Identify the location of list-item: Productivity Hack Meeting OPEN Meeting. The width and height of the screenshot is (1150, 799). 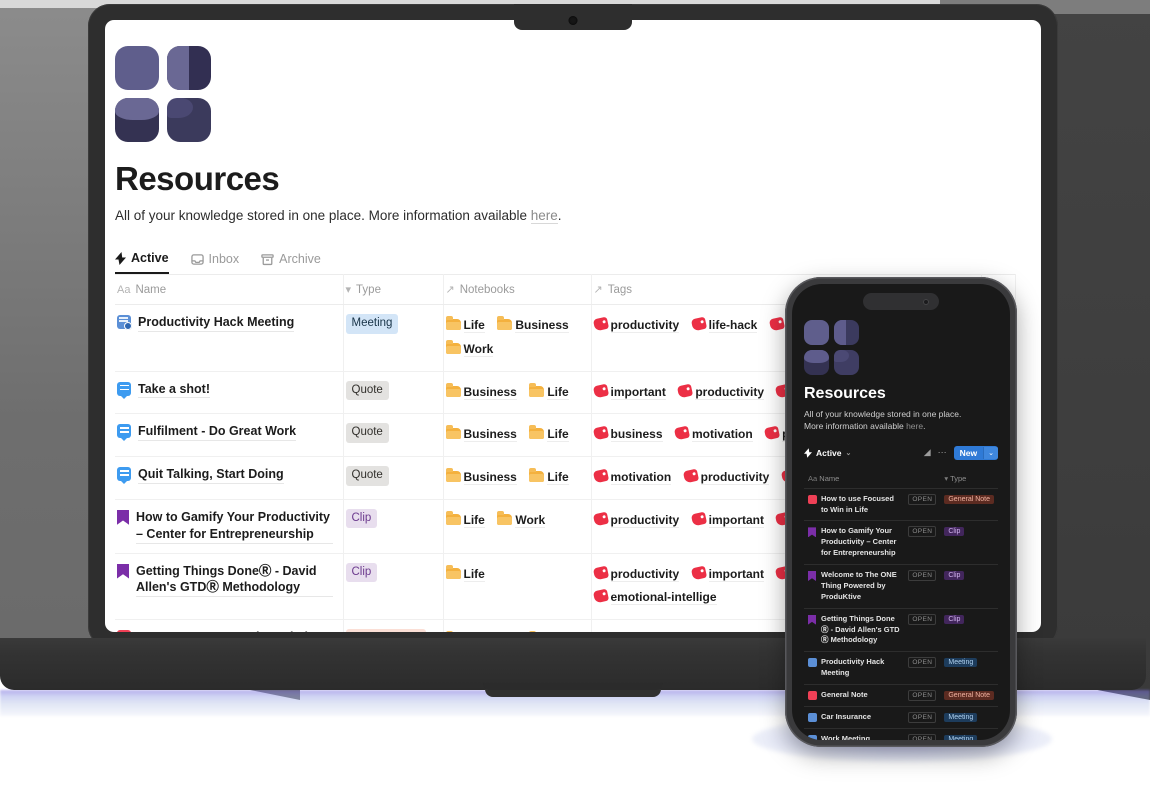
(901, 668).